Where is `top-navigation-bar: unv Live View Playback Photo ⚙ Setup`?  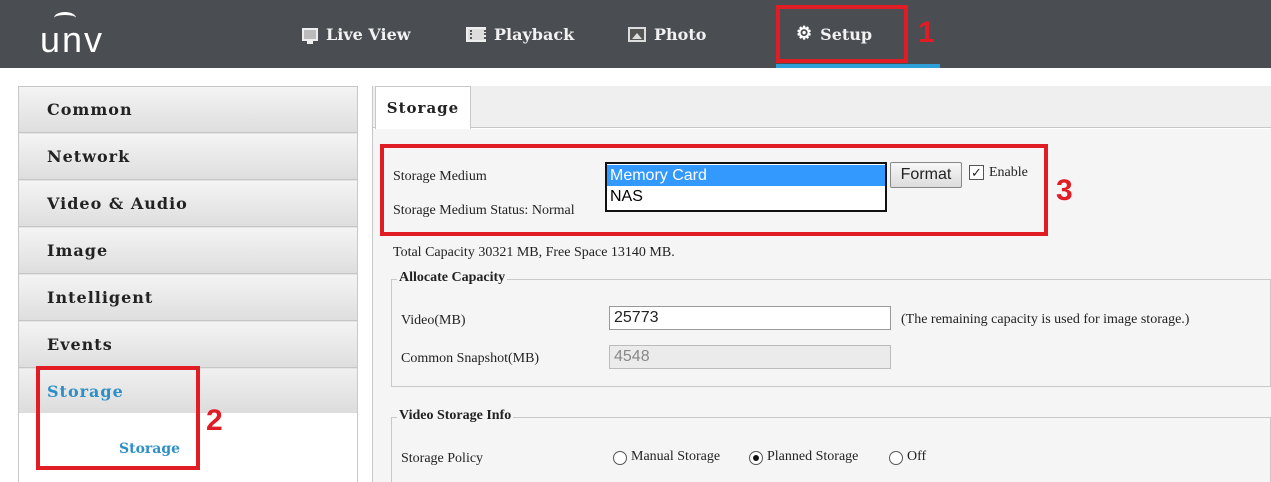 top-navigation-bar: unv Live View Playback Photo ⚙ Setup is located at coordinates (635, 34).